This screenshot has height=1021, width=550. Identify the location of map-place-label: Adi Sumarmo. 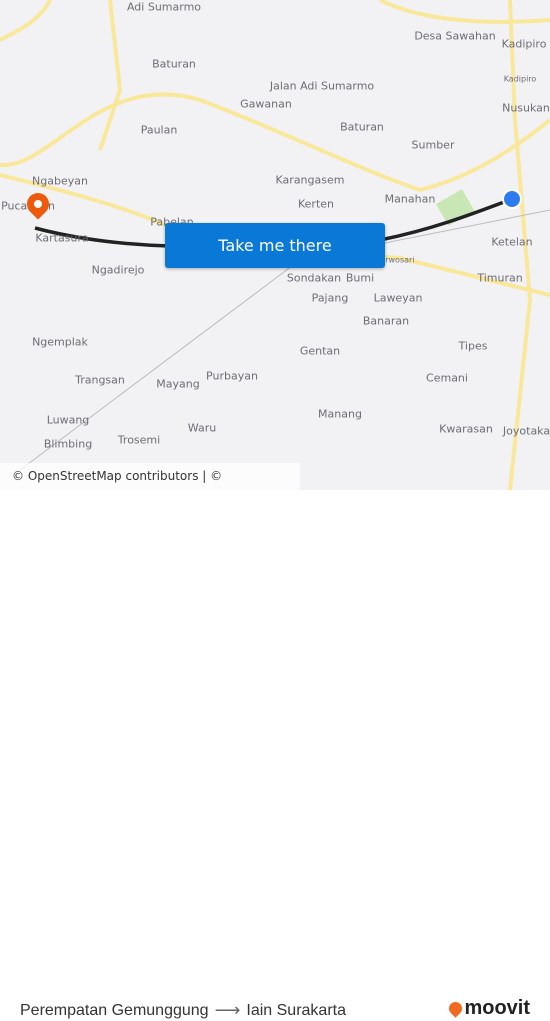
(164, 7).